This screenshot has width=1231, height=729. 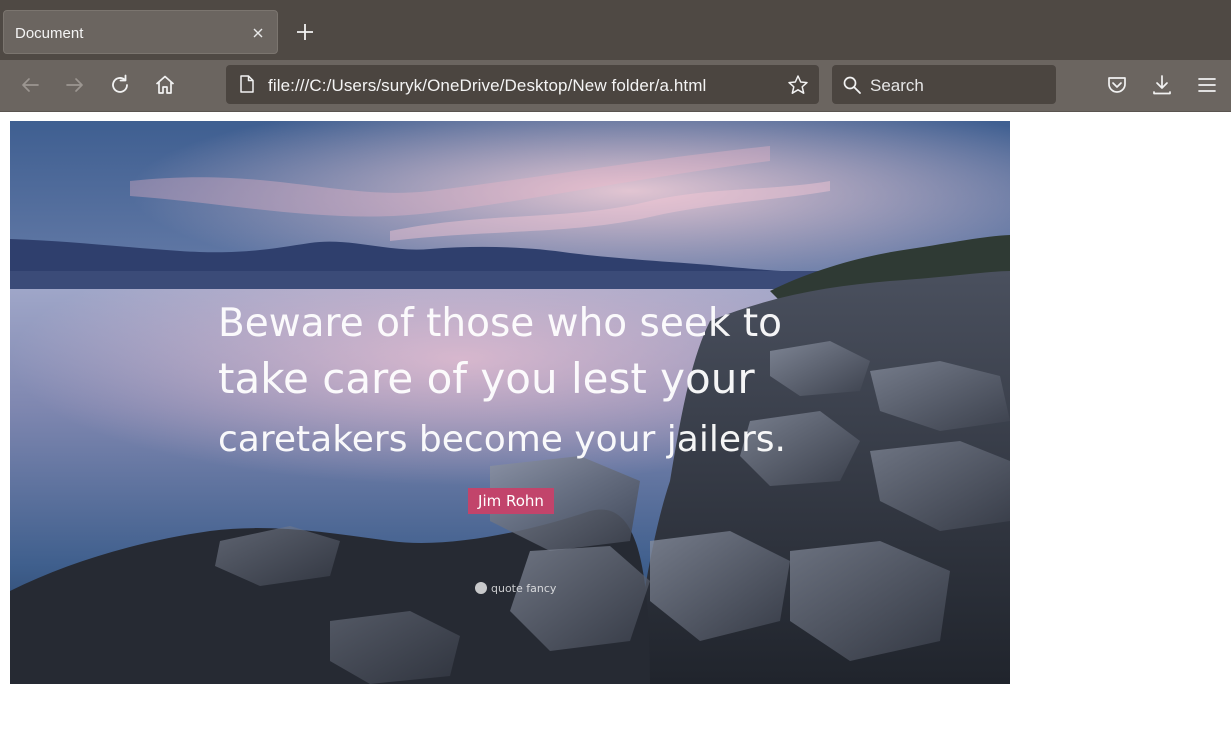 I want to click on back-arrow-icon, so click(x=30, y=85).